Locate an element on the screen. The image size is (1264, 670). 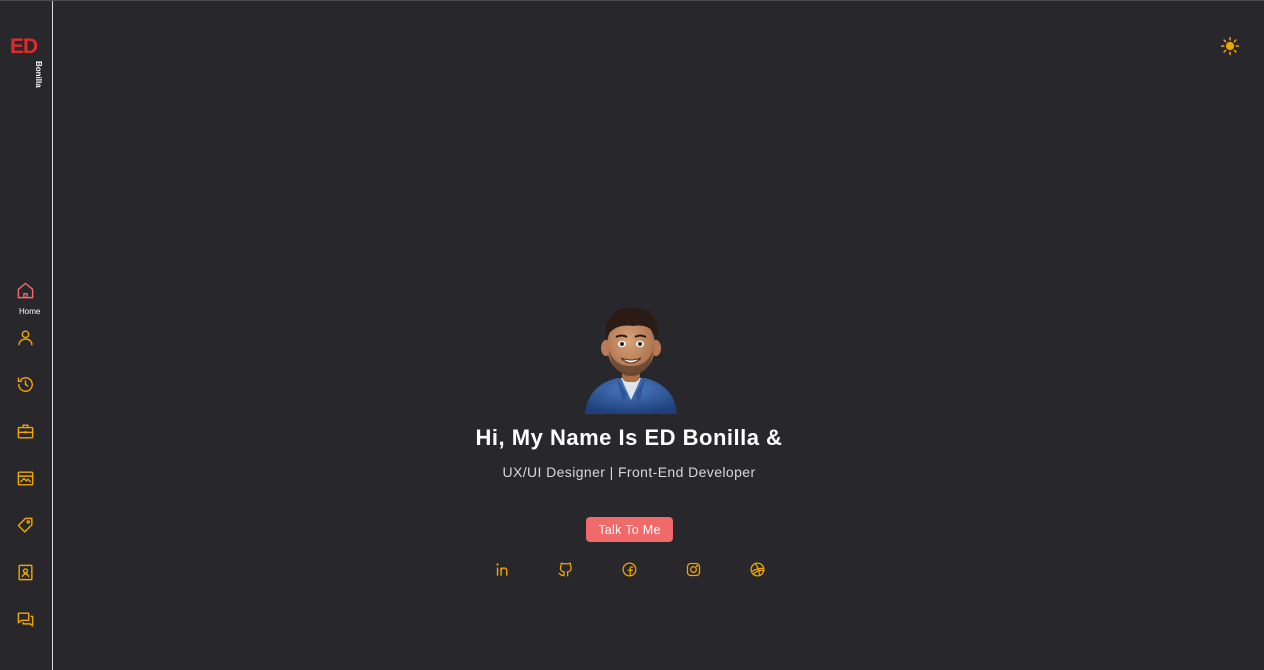
nav-item-portfolio is located at coordinates (25, 478).